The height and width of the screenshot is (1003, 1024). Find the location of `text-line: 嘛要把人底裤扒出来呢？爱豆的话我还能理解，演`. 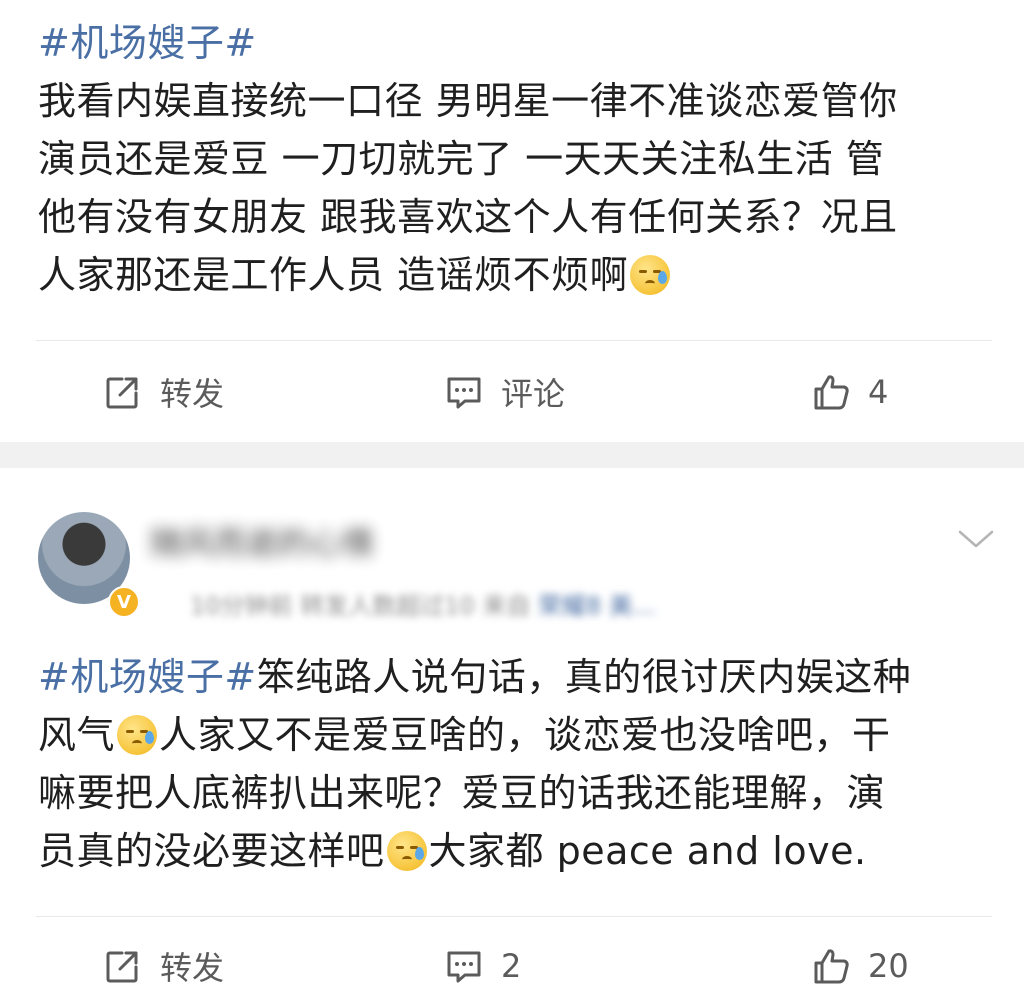

text-line: 嘛要把人底裤扒出来呢？爱豆的话我还能理解，演 is located at coordinates (462, 793).